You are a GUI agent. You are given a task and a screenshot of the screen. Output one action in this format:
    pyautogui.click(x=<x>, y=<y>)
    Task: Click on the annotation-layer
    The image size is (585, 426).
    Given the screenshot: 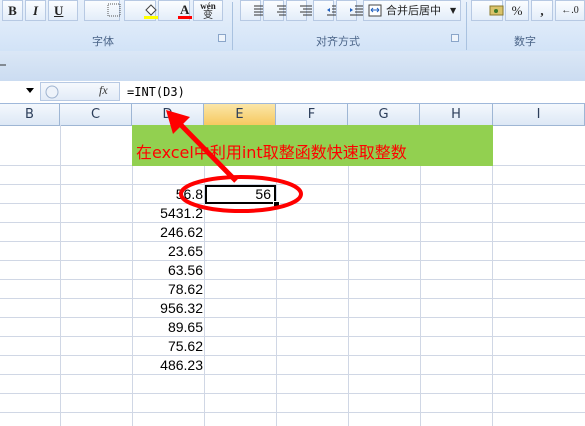 What is the action you would take?
    pyautogui.click(x=234, y=161)
    